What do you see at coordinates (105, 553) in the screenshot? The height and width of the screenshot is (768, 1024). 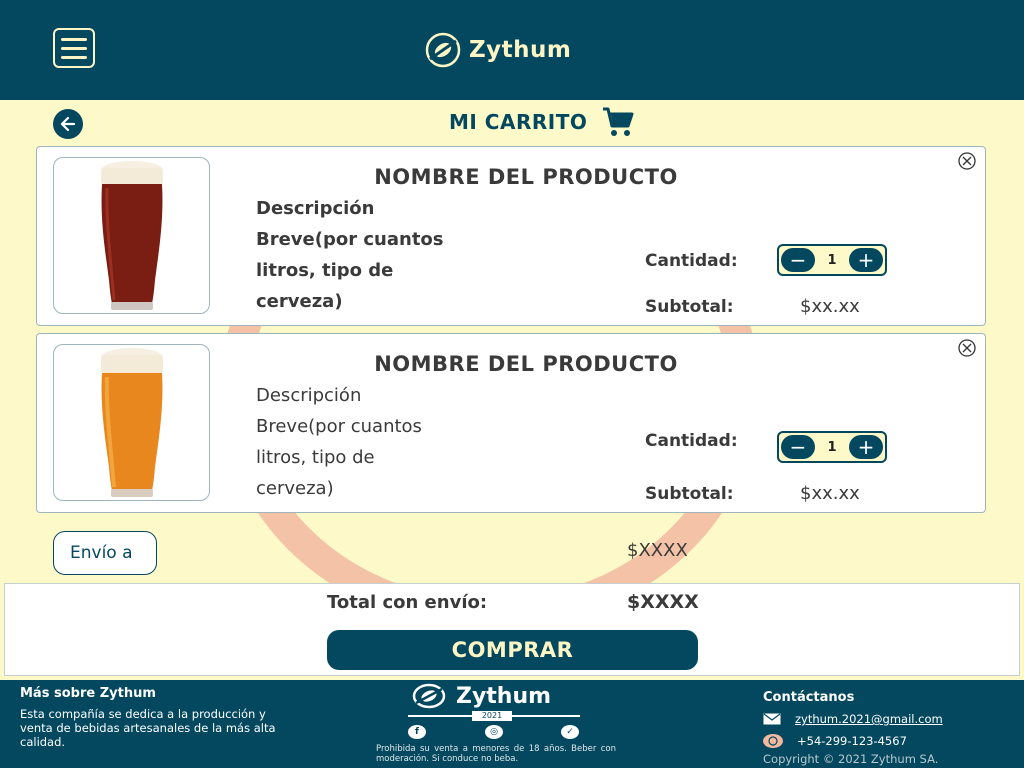 I see `shipping-button: Envío a` at bounding box center [105, 553].